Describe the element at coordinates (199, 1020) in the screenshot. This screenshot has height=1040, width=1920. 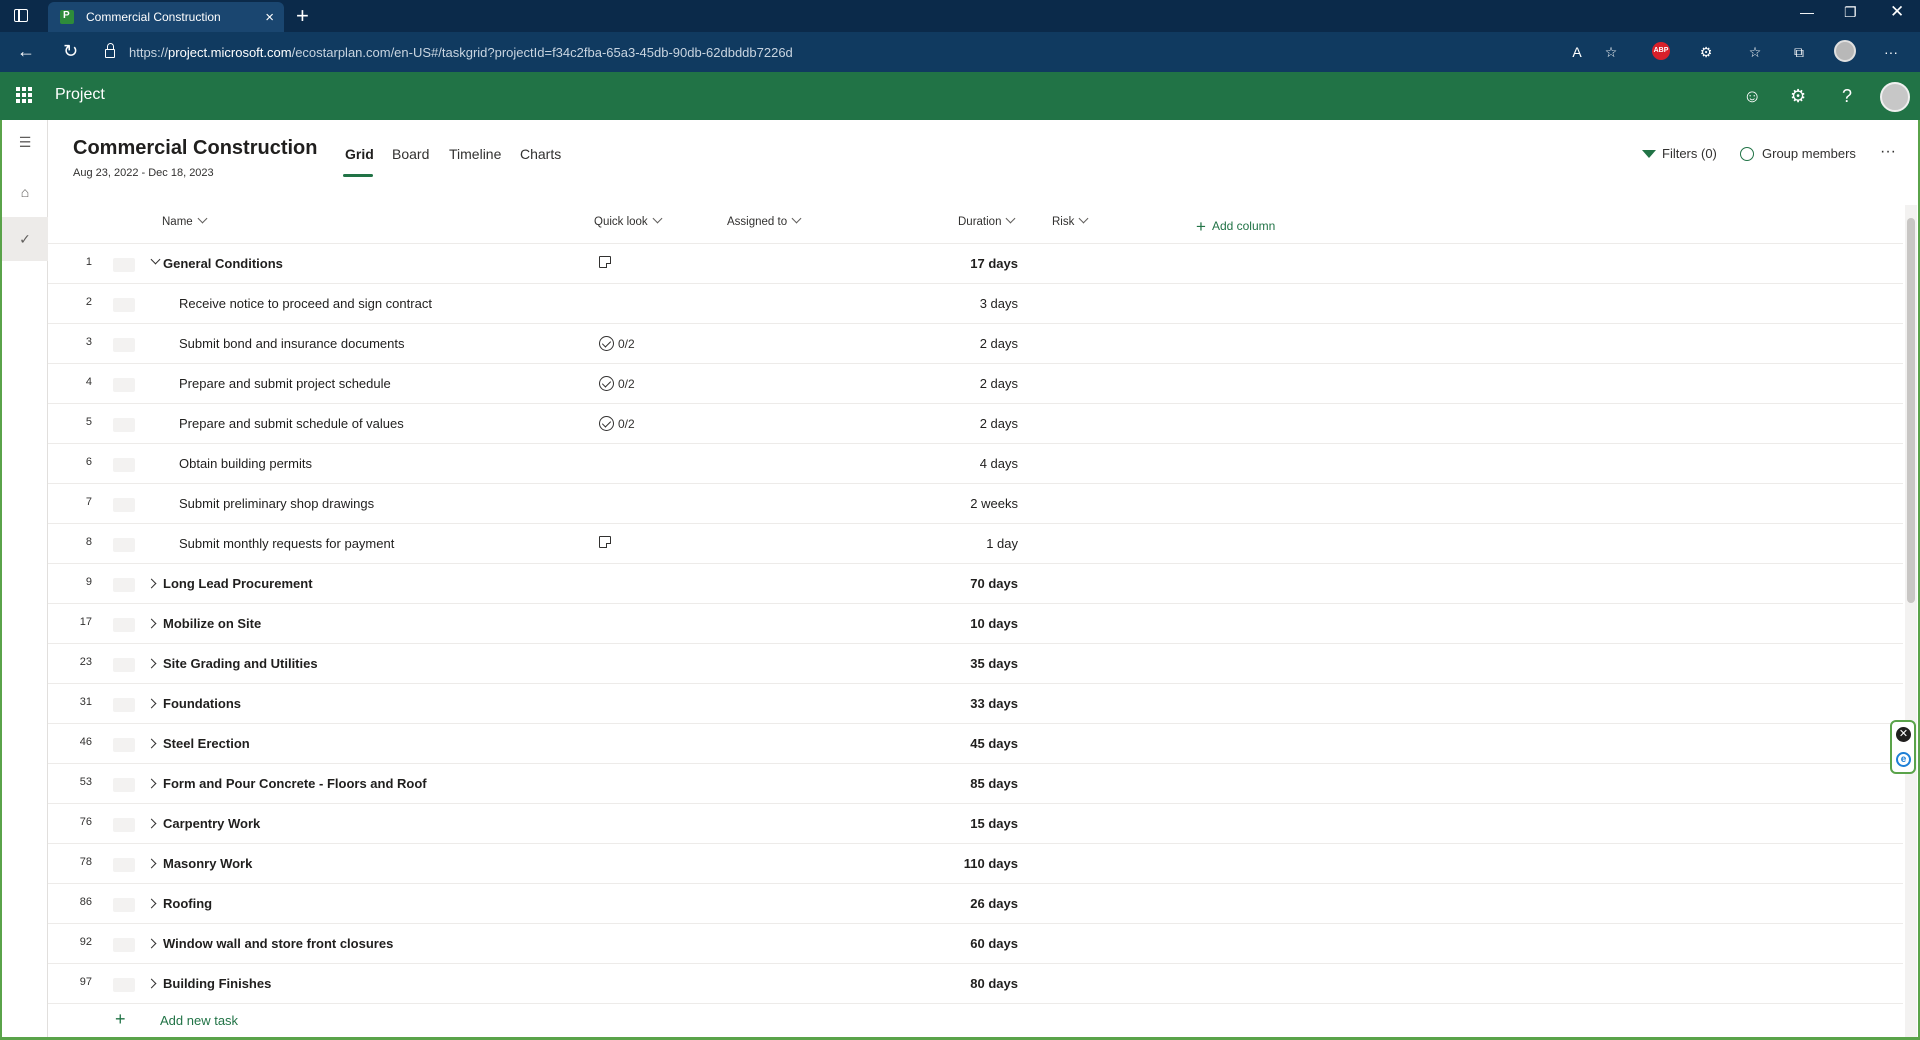
I see `add-new-task-button: Add new task` at that location.